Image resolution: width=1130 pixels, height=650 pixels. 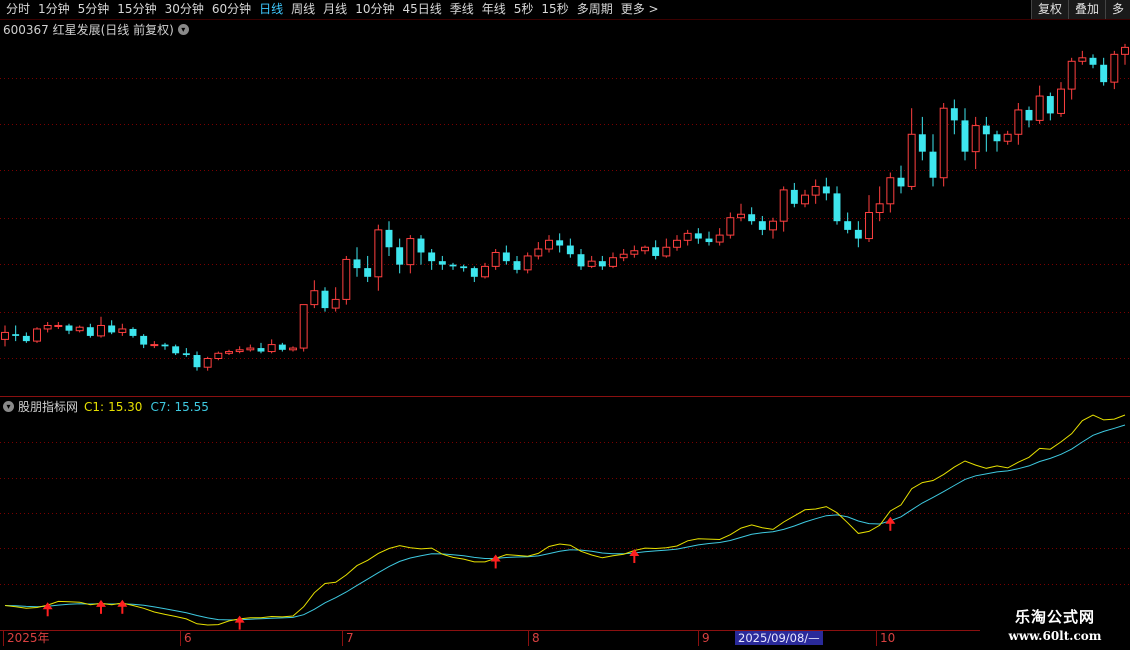 What do you see at coordinates (640, 9) in the screenshot?
I see `period-tab: 更多 >` at bounding box center [640, 9].